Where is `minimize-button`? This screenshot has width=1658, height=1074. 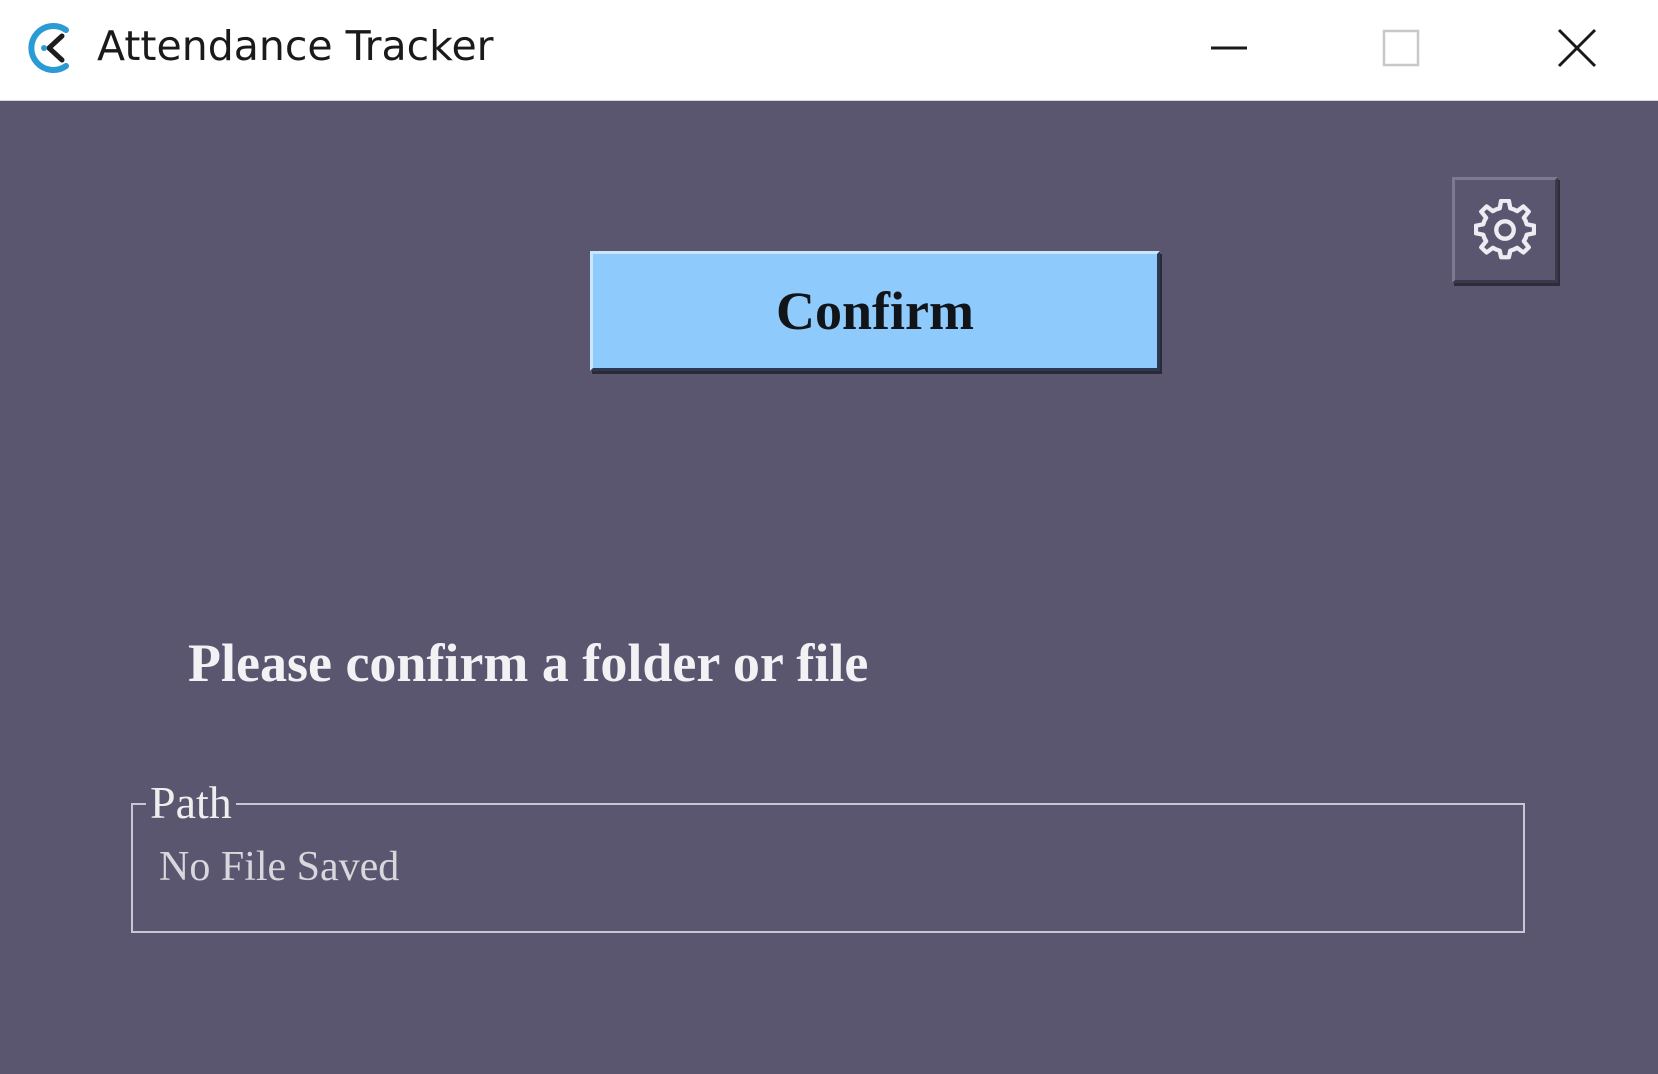
minimize-button is located at coordinates (1229, 48).